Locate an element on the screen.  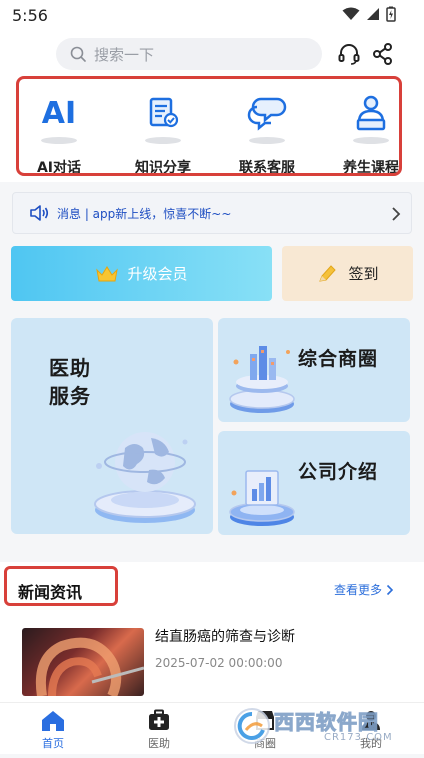
company-intro-card: 公司介绍 is located at coordinates (314, 483).